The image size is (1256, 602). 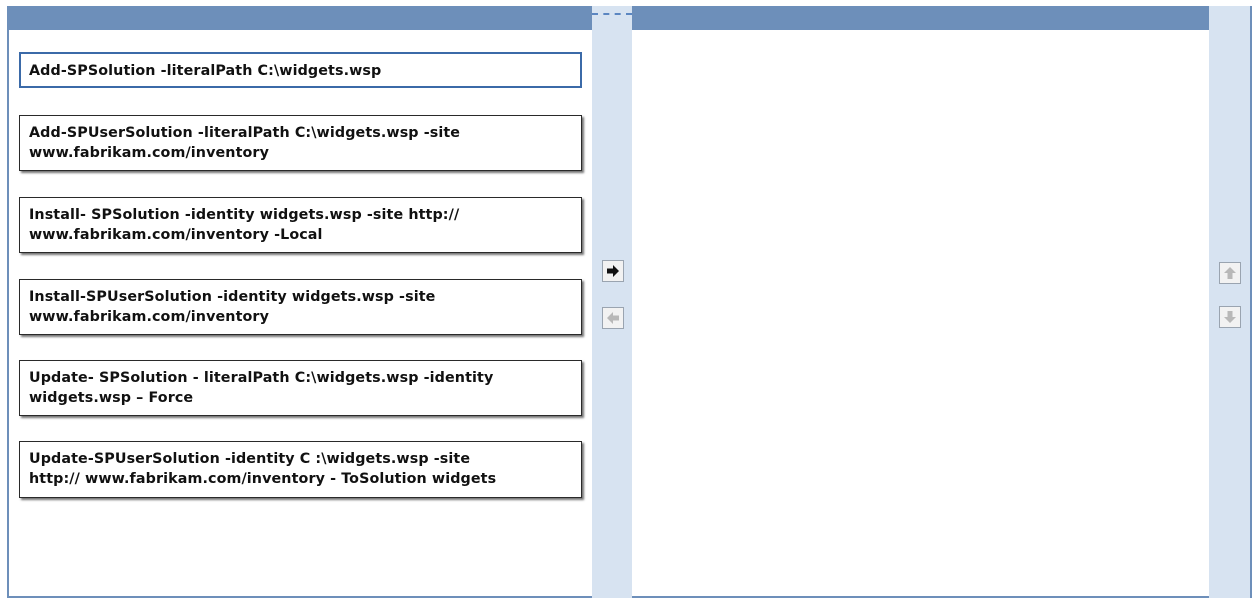 I want to click on arrow-up-icon, so click(x=1230, y=273).